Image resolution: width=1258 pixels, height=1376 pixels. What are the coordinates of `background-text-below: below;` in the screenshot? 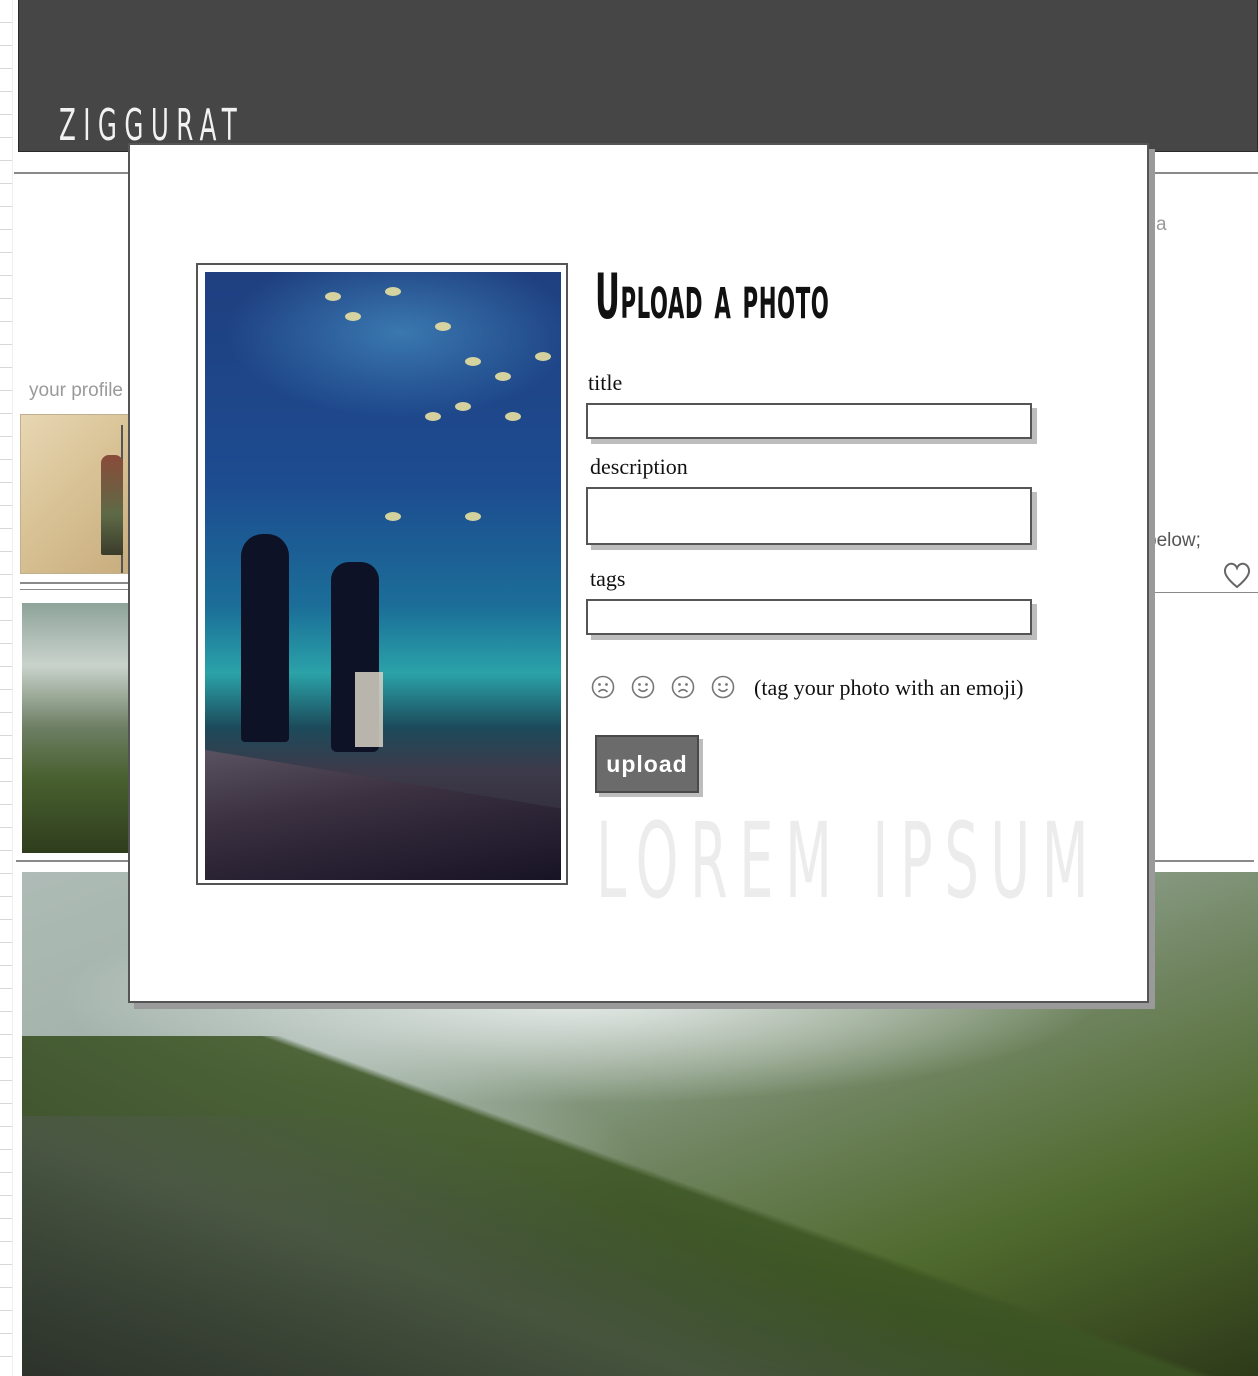 It's located at (1173, 540).